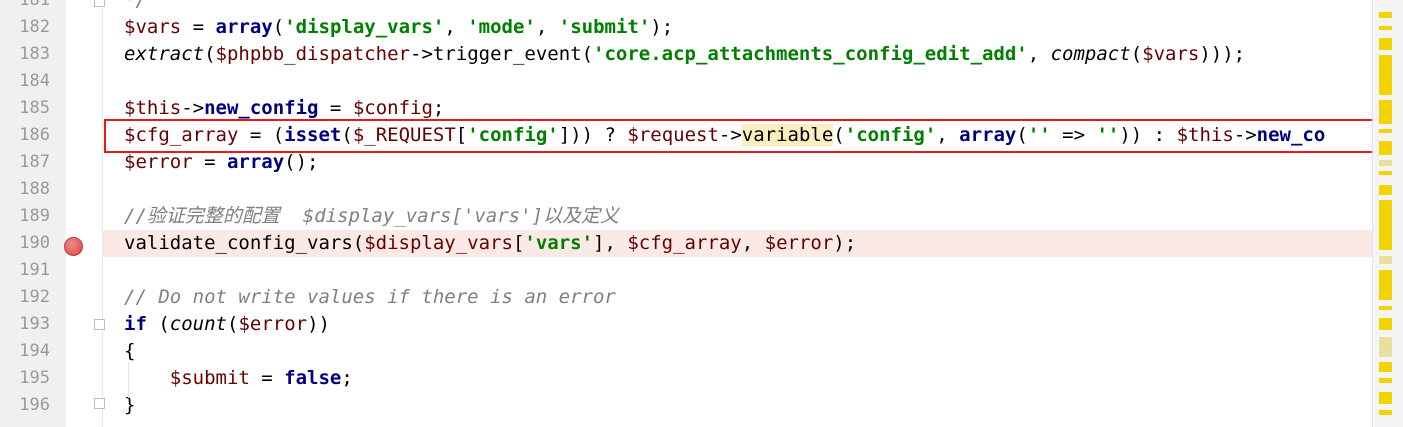 The width and height of the screenshot is (1403, 427). I want to click on code-line: 196}, so click(686, 405).